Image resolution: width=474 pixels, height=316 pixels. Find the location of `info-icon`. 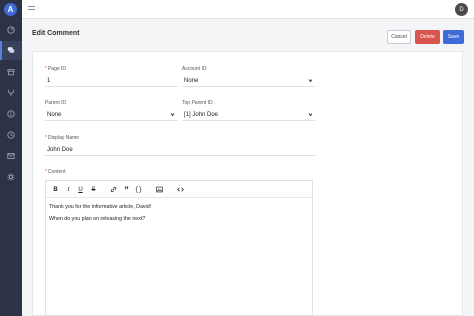

info-icon is located at coordinates (11, 114).